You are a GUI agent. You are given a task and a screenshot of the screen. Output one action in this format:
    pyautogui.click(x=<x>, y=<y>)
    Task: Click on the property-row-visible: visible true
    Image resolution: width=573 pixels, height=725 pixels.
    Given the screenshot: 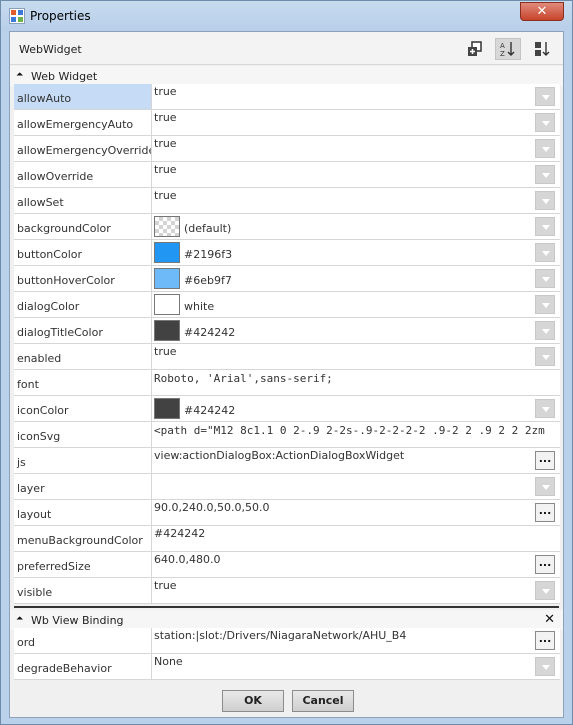 What is the action you would take?
    pyautogui.click(x=287, y=591)
    